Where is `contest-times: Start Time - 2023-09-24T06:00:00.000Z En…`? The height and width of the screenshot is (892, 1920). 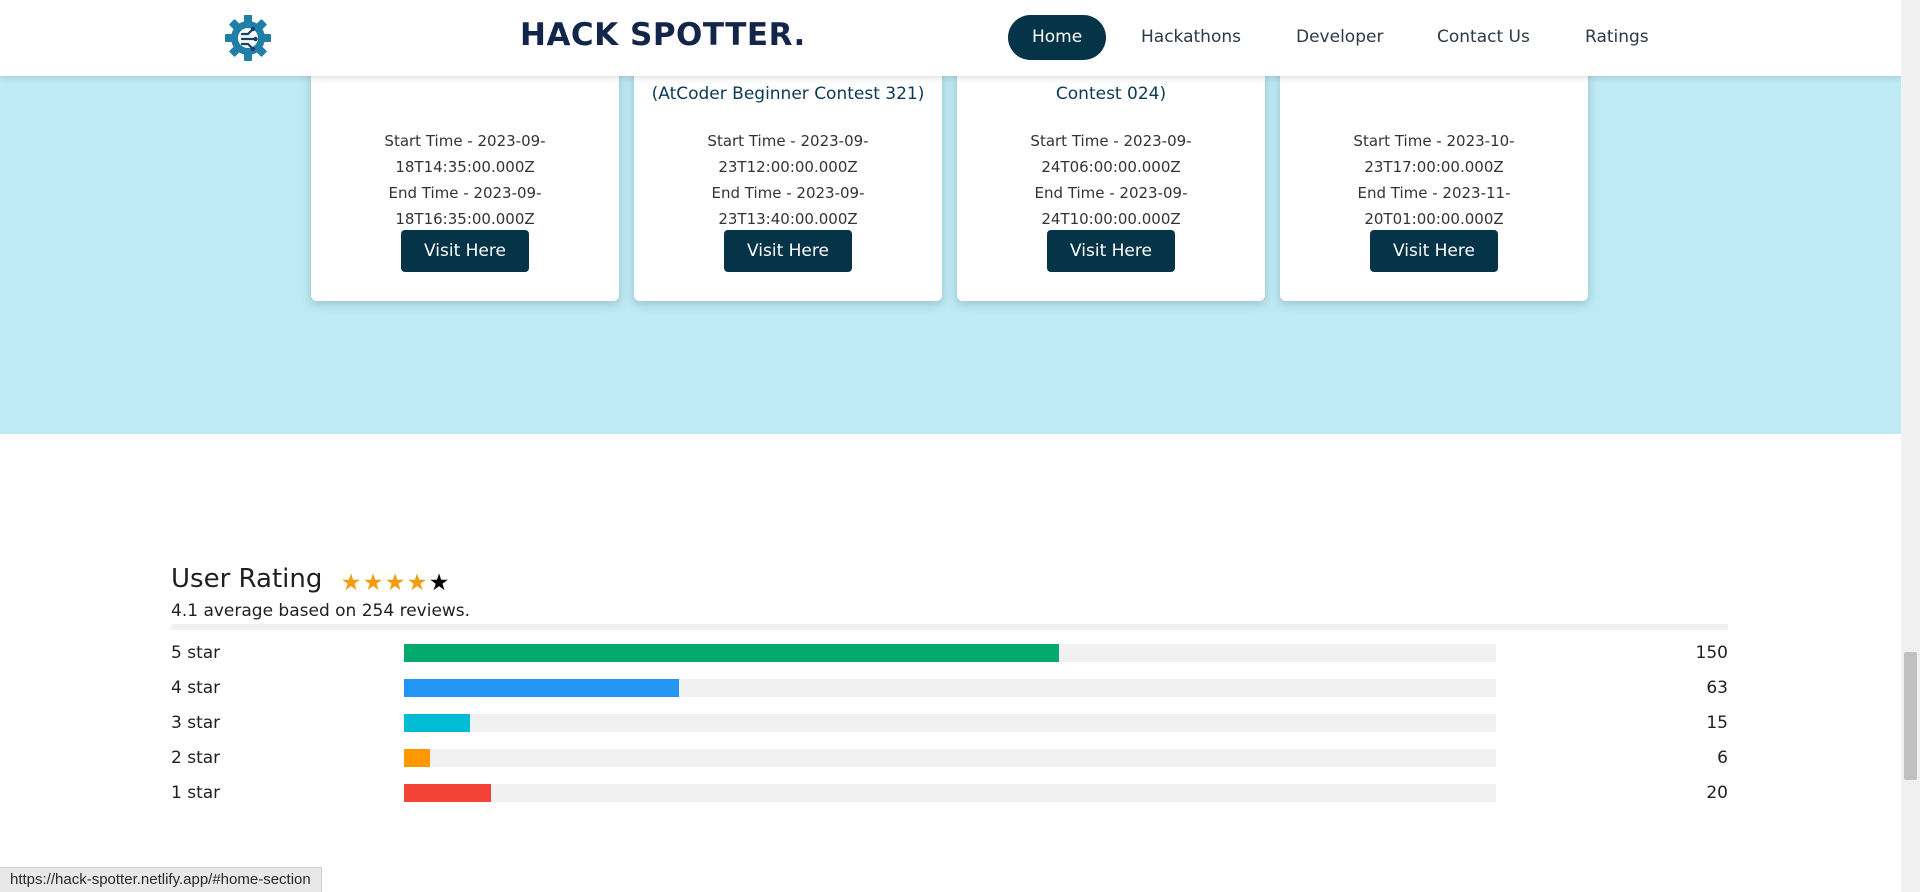
contest-times: Start Time - 2023-09-24T06:00:00.000Z En… is located at coordinates (1111, 180).